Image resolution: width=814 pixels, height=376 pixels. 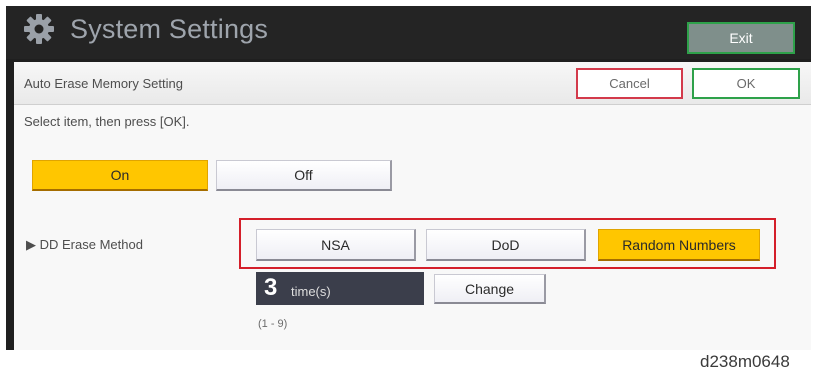 What do you see at coordinates (120, 175) in the screenshot?
I see `on-button: On` at bounding box center [120, 175].